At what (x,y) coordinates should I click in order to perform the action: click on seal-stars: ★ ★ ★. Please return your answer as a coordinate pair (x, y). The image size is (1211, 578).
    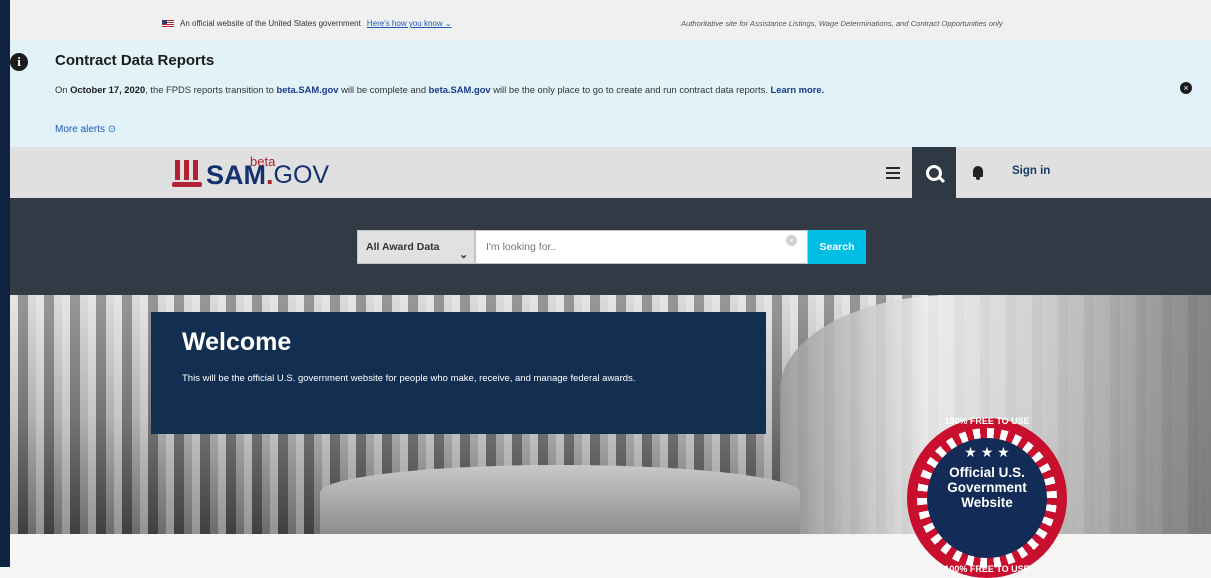
    Looking at the image, I should click on (987, 452).